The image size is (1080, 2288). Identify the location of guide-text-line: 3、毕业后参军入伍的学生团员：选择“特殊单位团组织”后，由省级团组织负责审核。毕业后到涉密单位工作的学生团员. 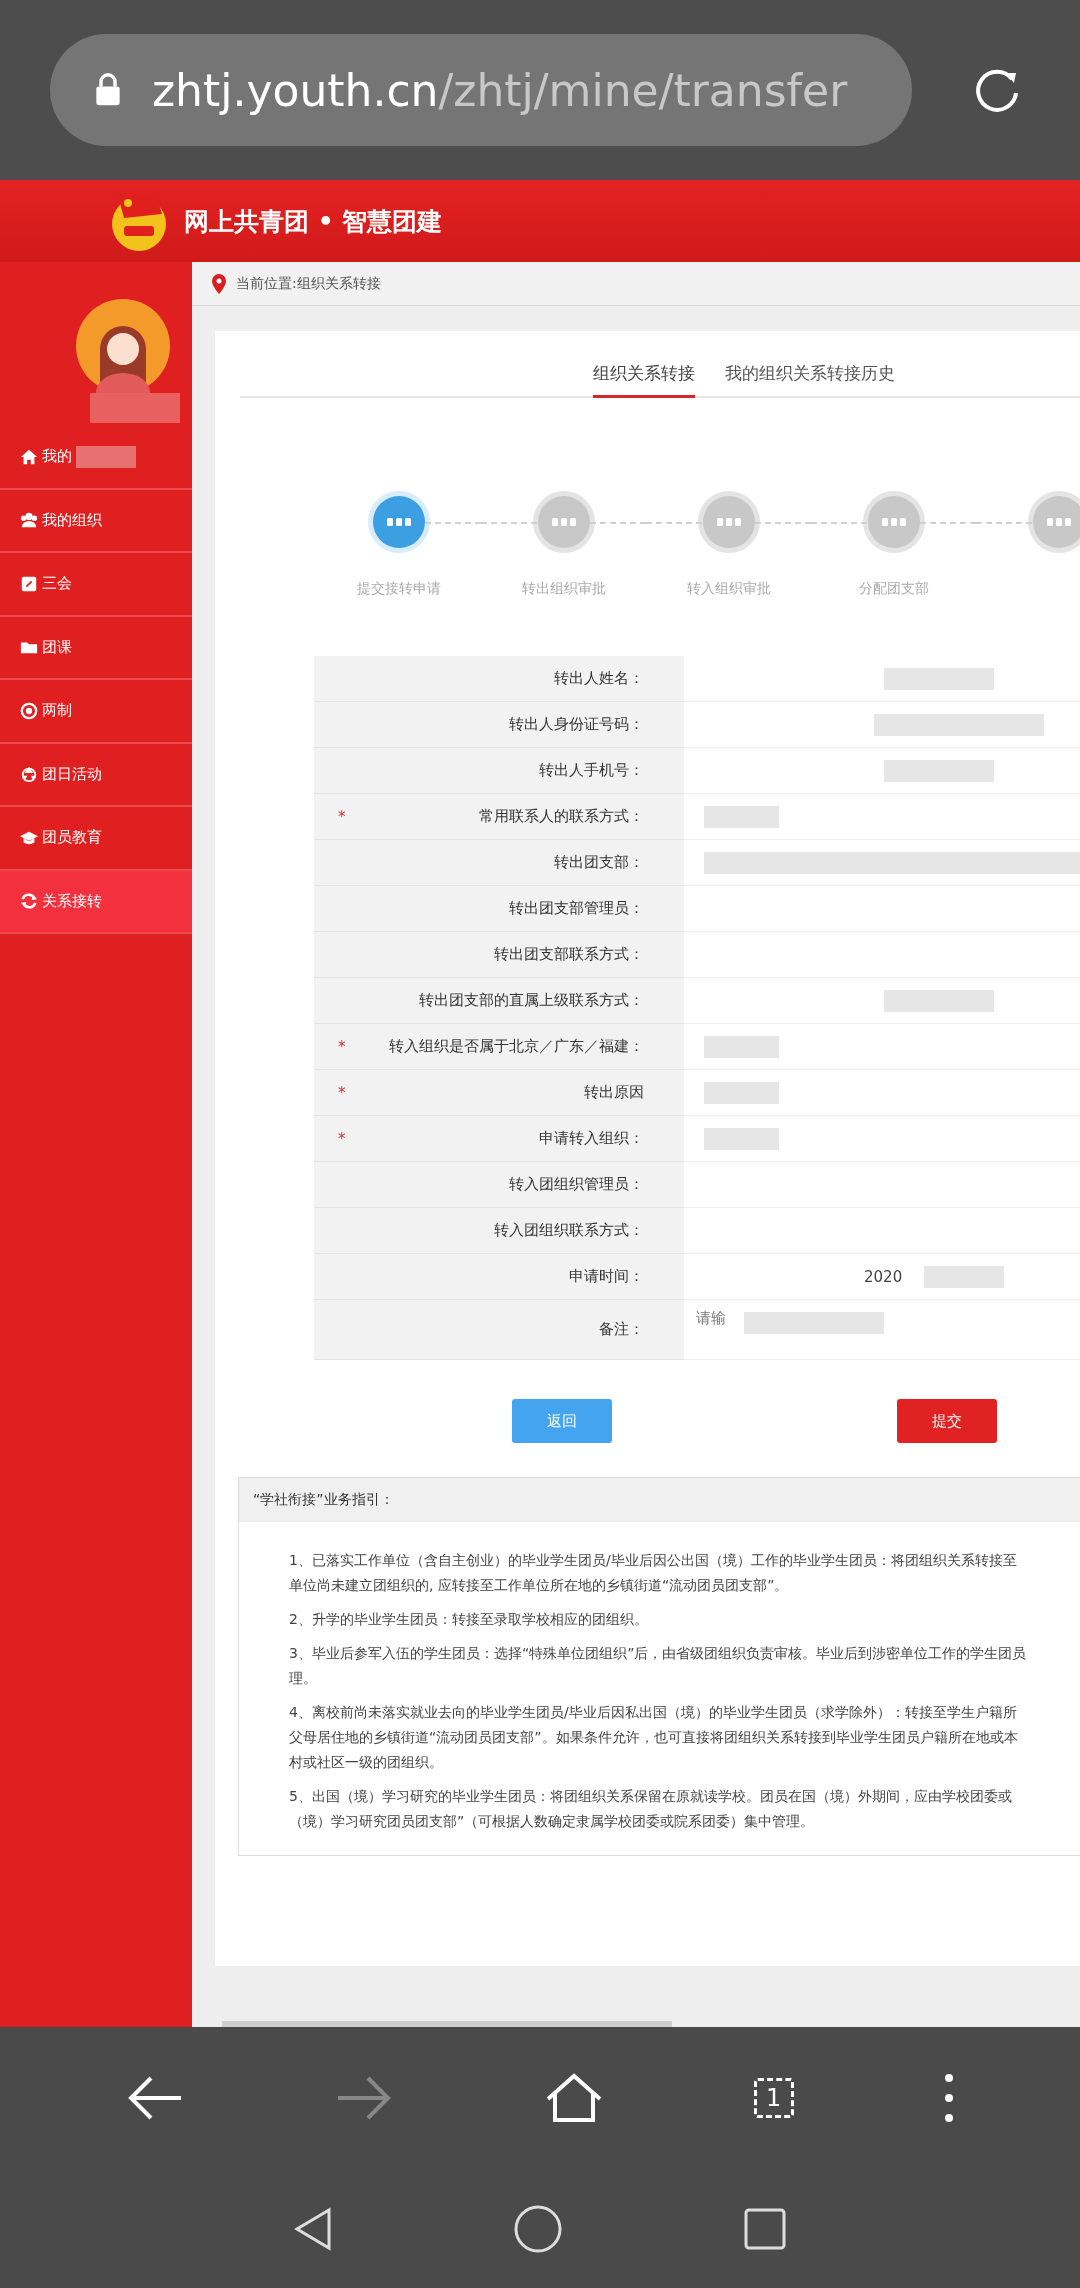
(658, 1653).